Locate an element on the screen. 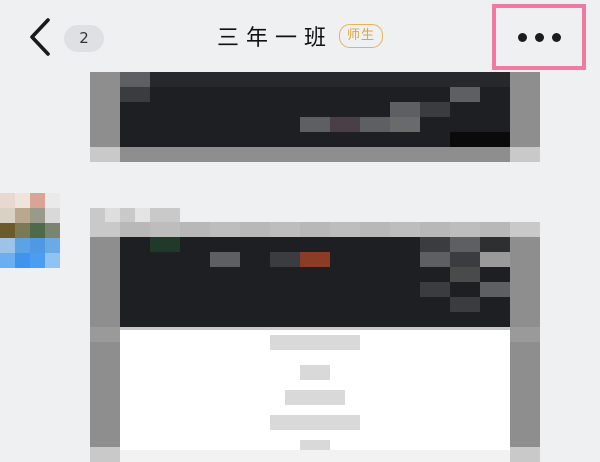  more-horizontal-icon is located at coordinates (539, 37).